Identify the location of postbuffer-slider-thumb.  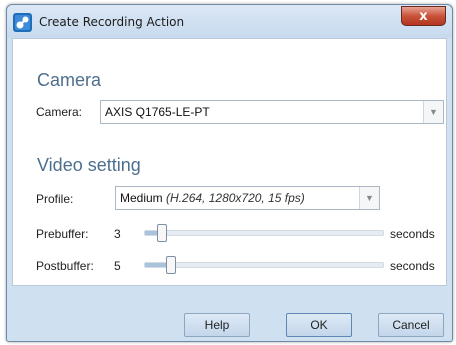
(171, 265).